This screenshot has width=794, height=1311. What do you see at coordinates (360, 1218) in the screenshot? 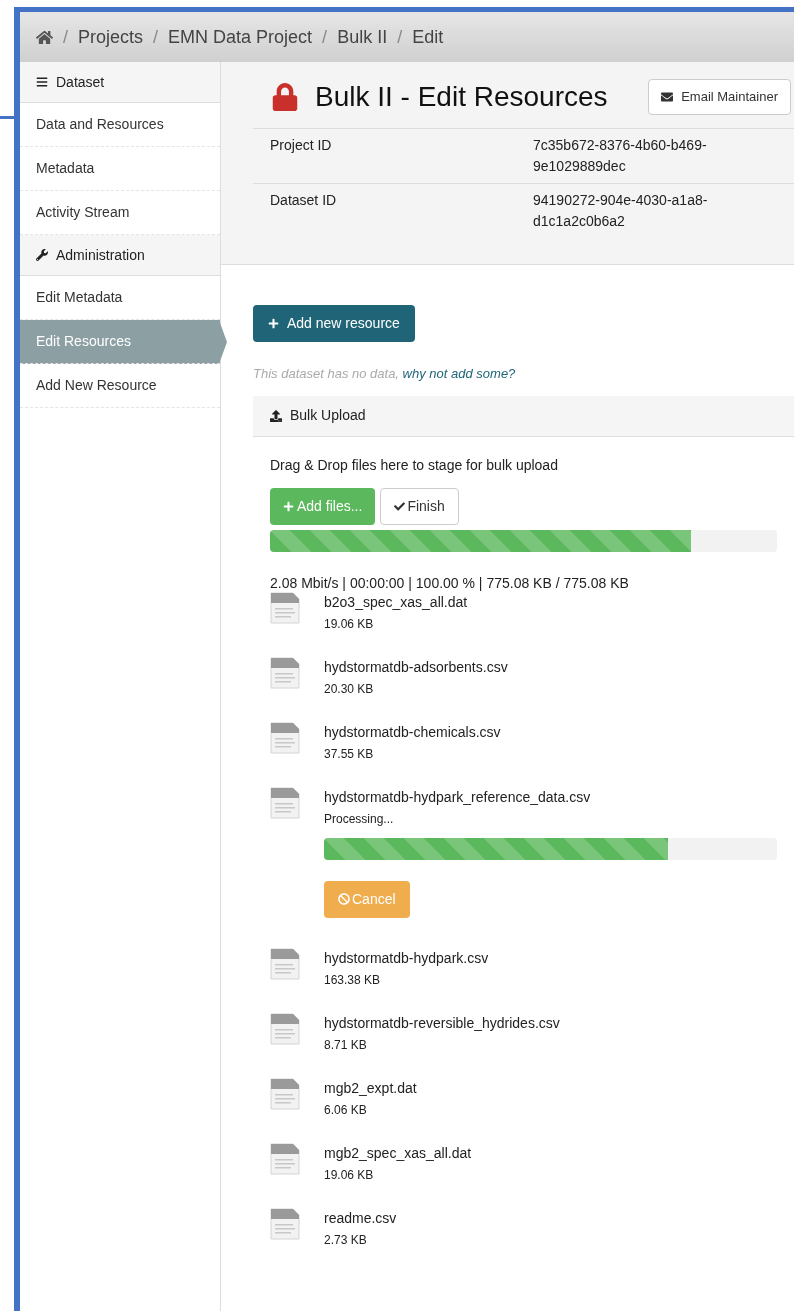
I see `file-name: readme.csv` at bounding box center [360, 1218].